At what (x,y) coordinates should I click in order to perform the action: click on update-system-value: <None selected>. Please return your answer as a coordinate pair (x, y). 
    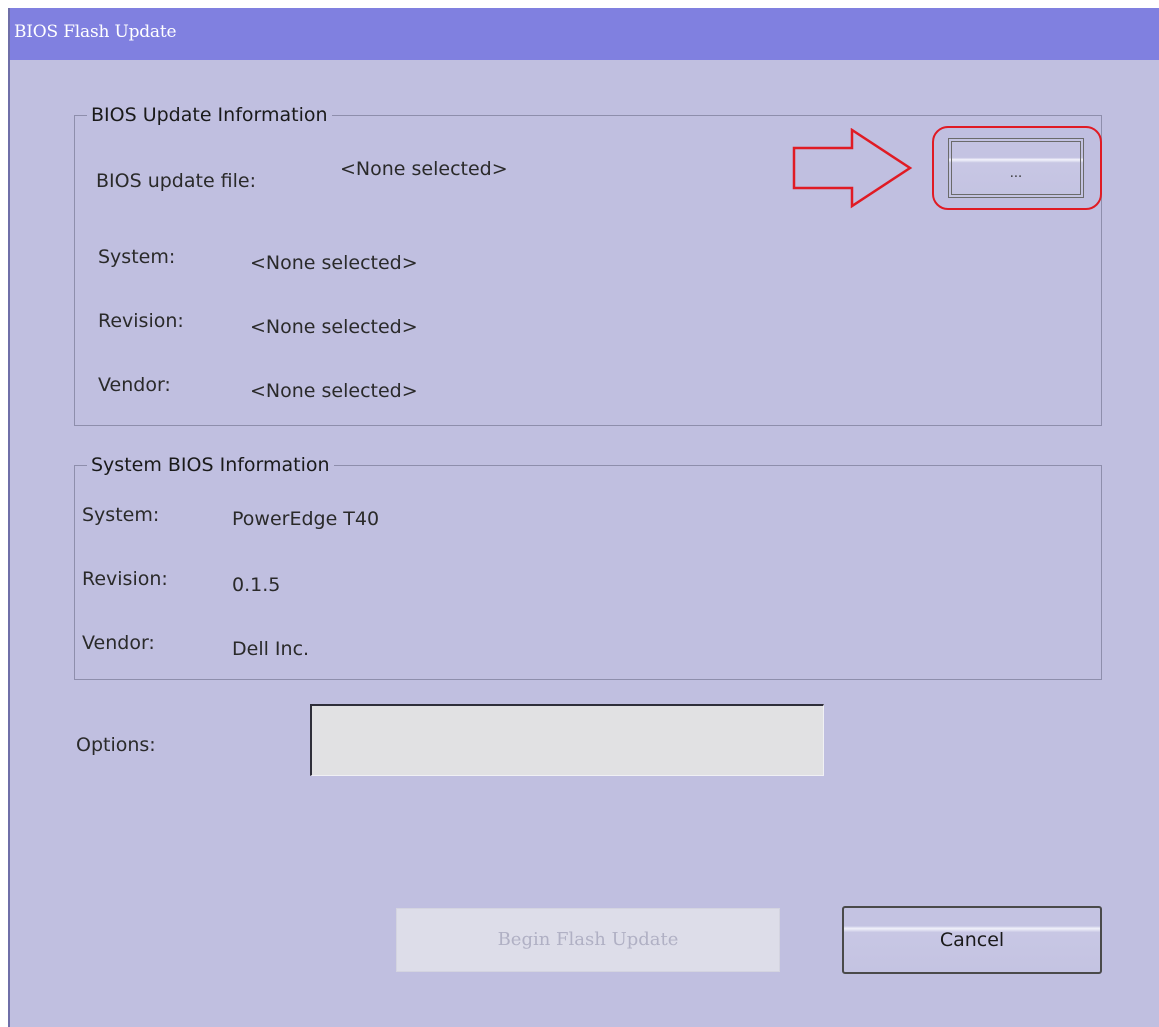
    Looking at the image, I should click on (334, 263).